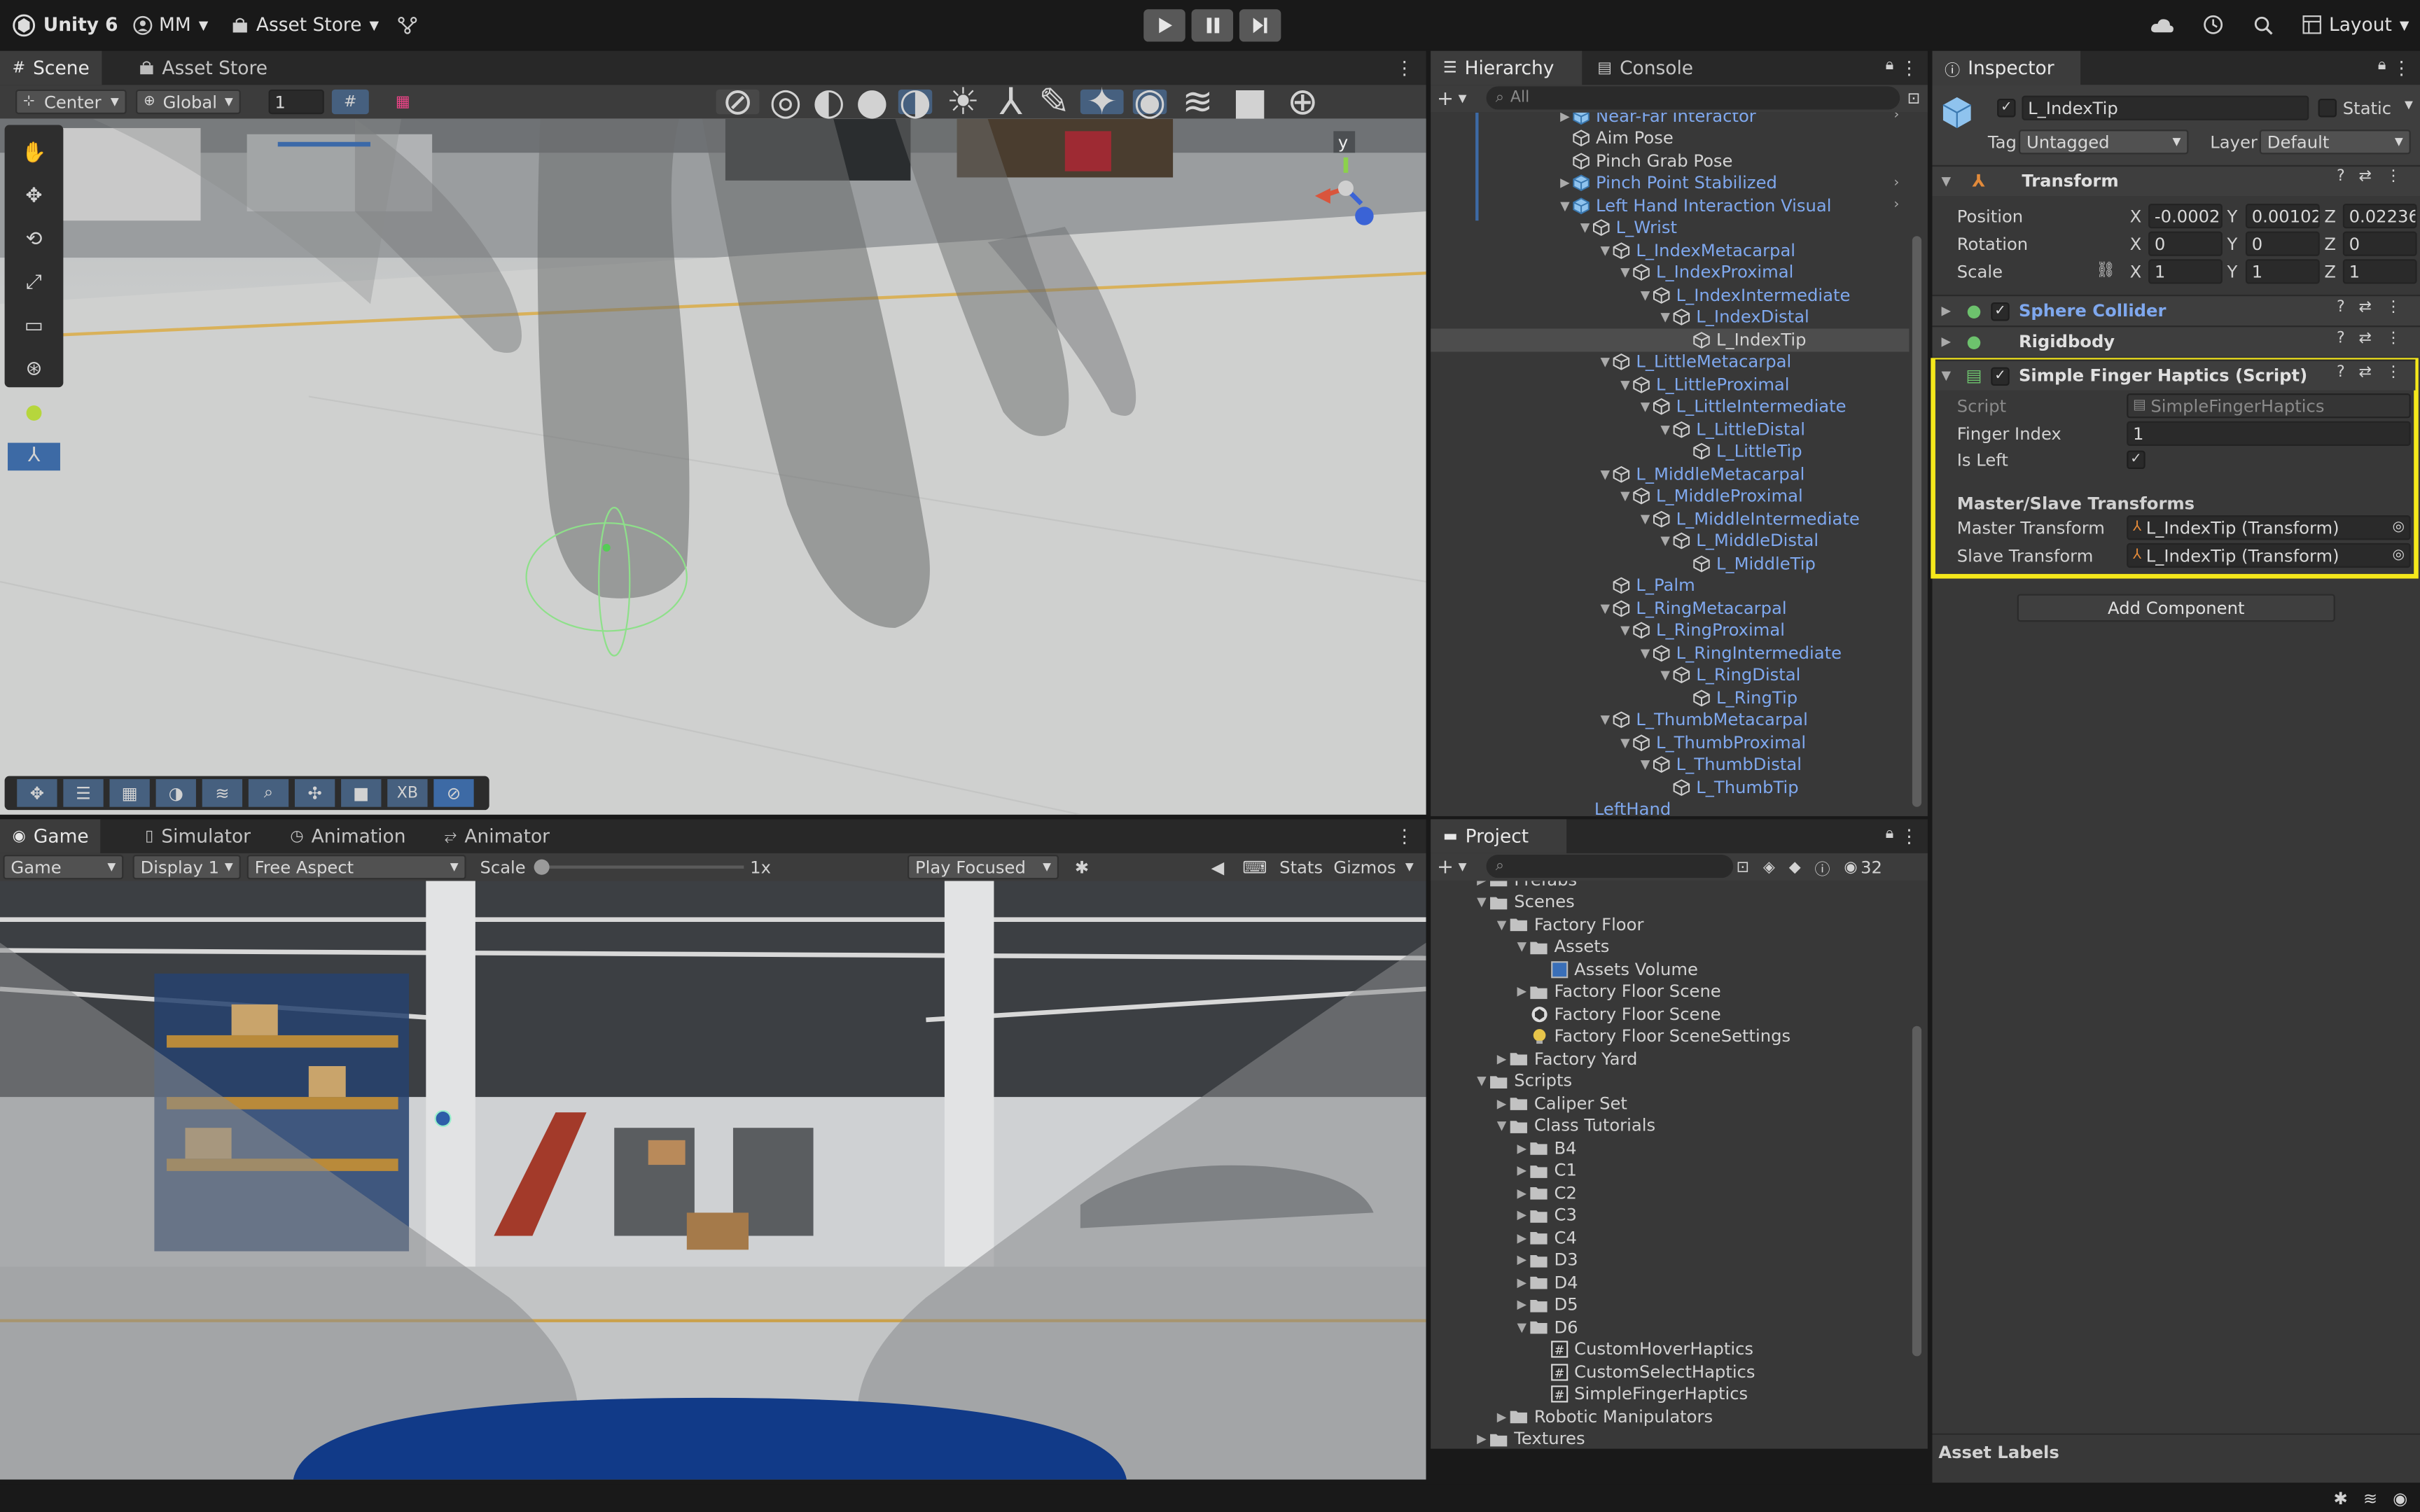  Describe the element at coordinates (1670, 653) in the screenshot. I see `hierarchy-row: ▼ L_RingIntermediate` at that location.